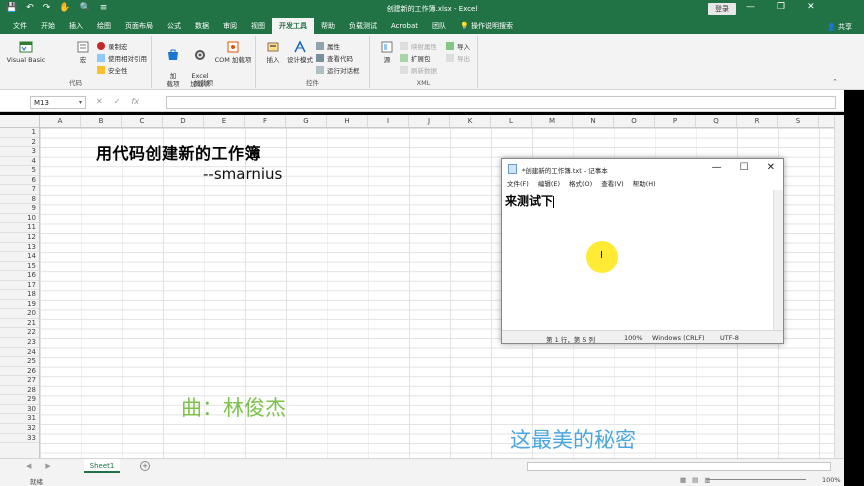 The height and width of the screenshot is (486, 864). Describe the element at coordinates (347, 121) in the screenshot. I see `column-header: H` at that location.